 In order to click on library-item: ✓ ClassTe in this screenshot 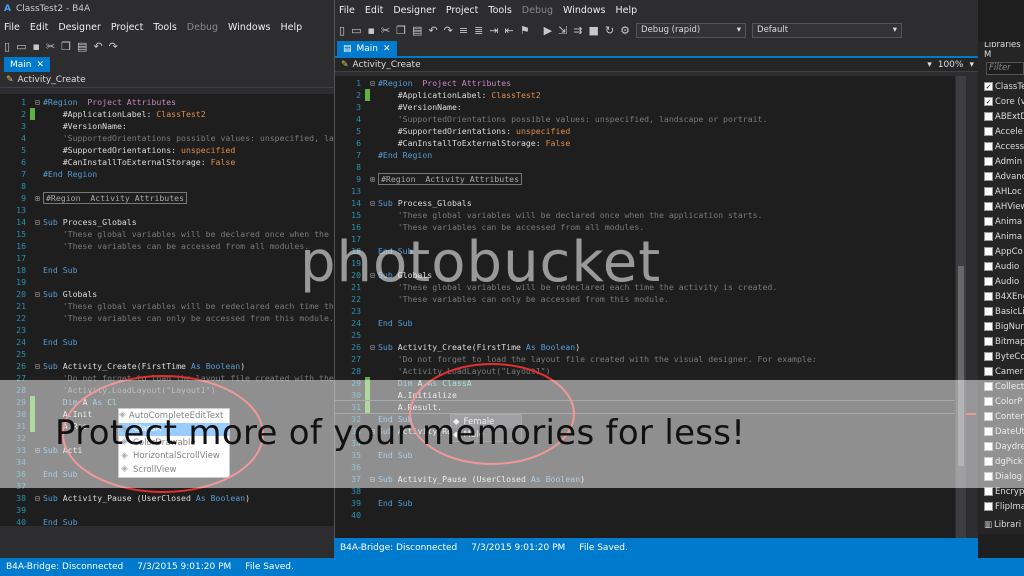, I will do `click(1001, 86)`.